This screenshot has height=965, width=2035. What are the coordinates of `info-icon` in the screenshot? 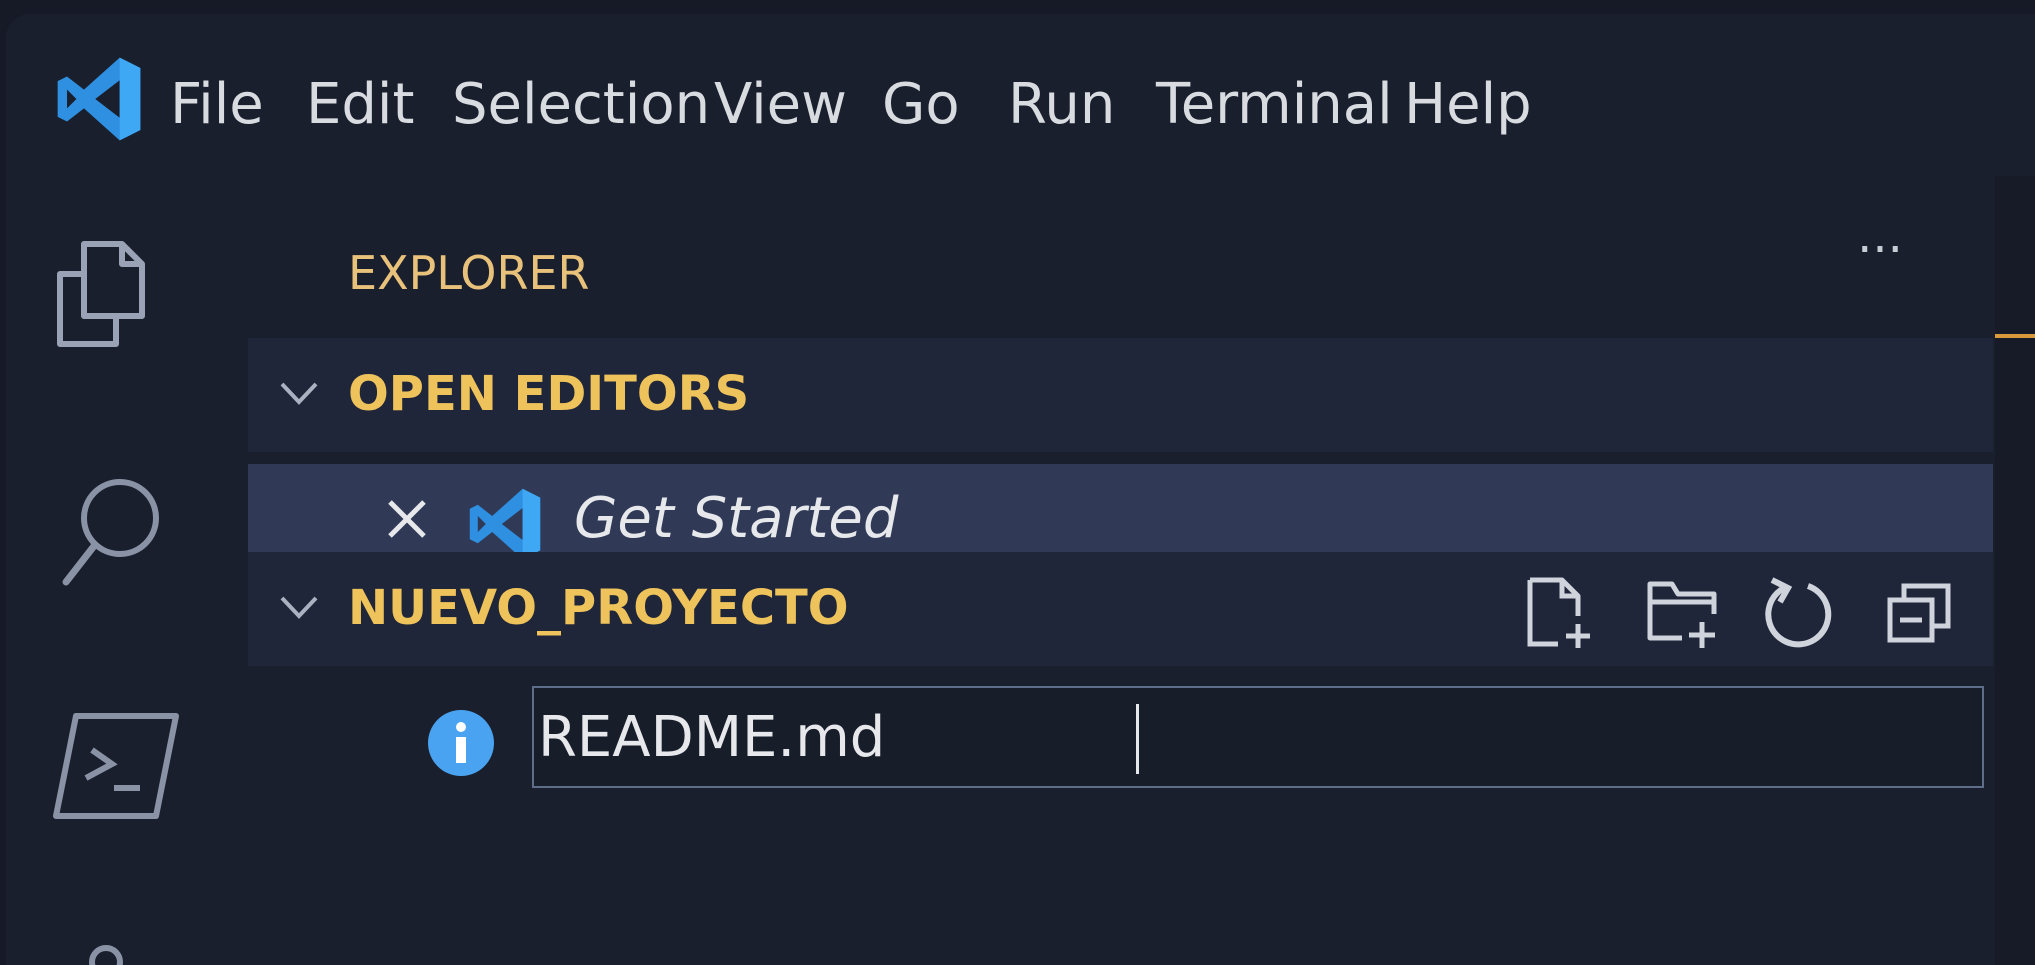 It's located at (461, 743).